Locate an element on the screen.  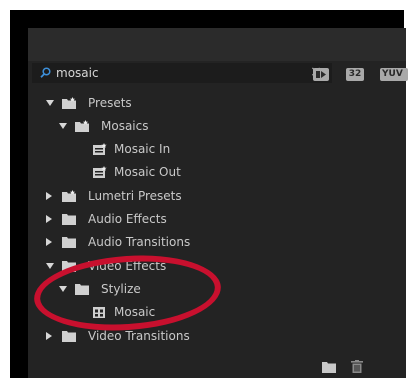
trash-icon is located at coordinates (357, 366).